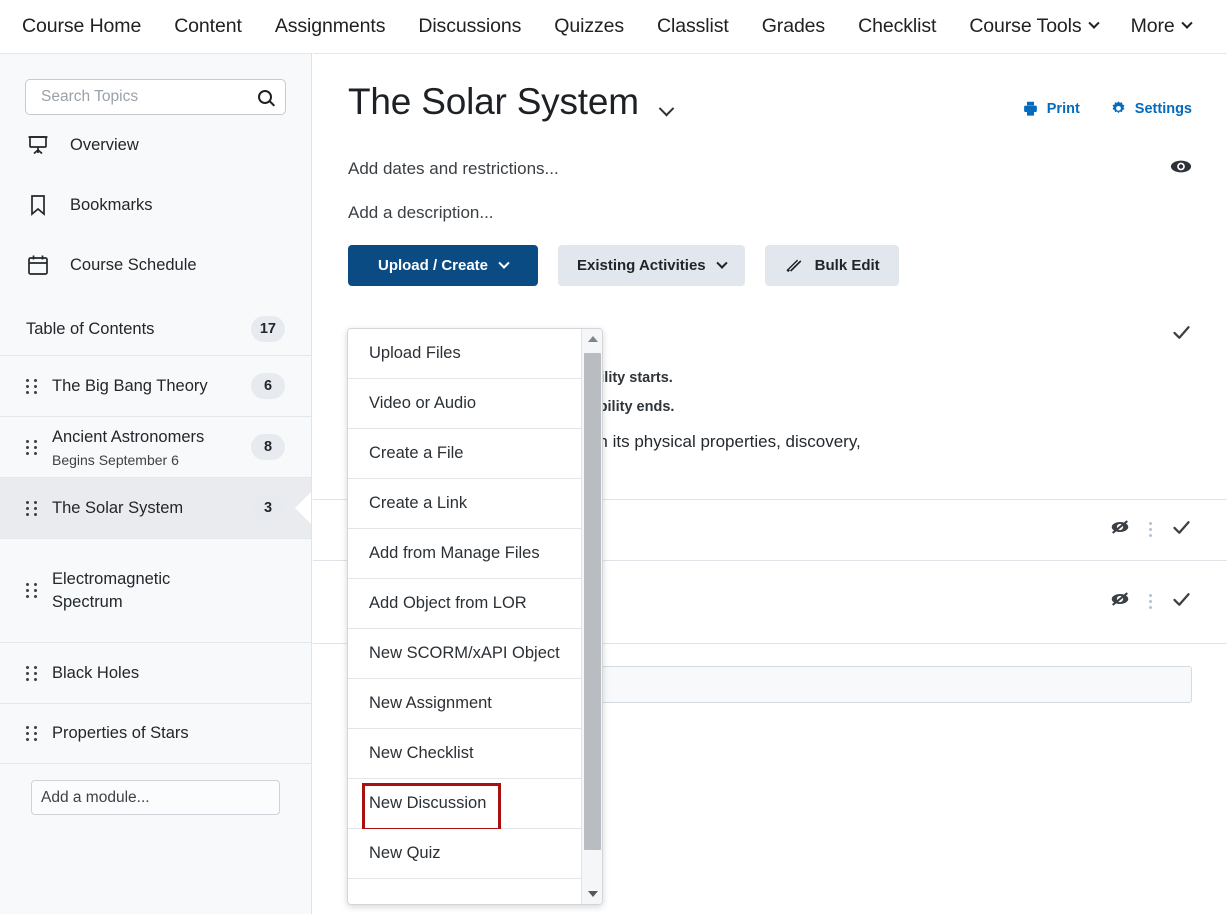  Describe the element at coordinates (464, 891) in the screenshot. I see `menu-item-partial` at that location.